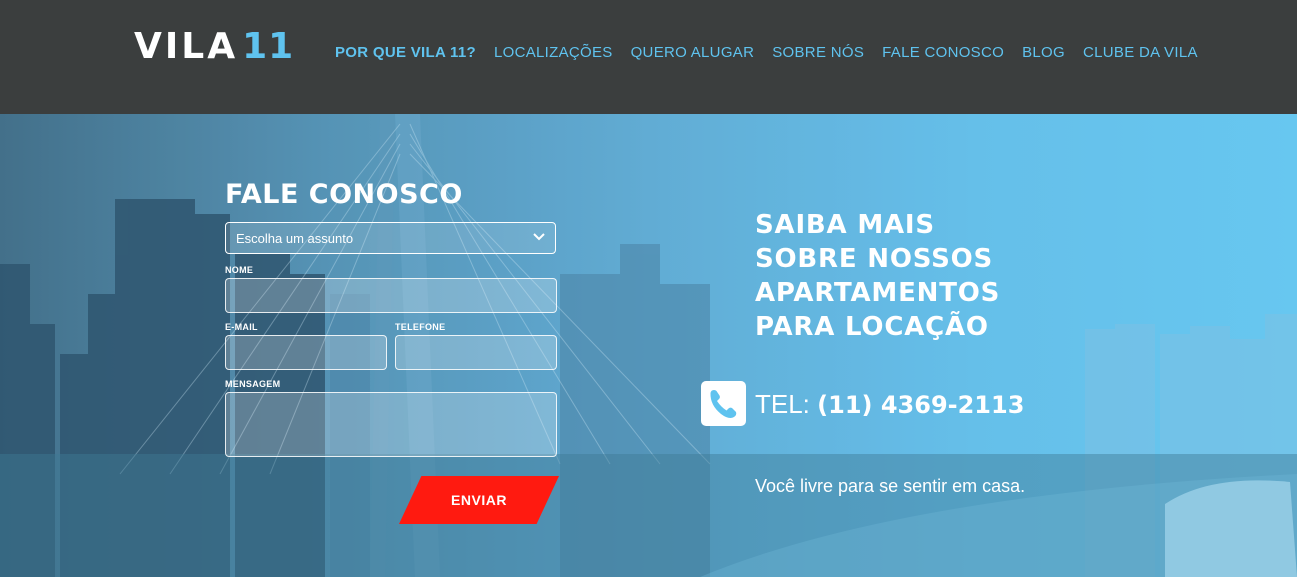  I want to click on vila11-logo: VILA 11, so click(214, 46).